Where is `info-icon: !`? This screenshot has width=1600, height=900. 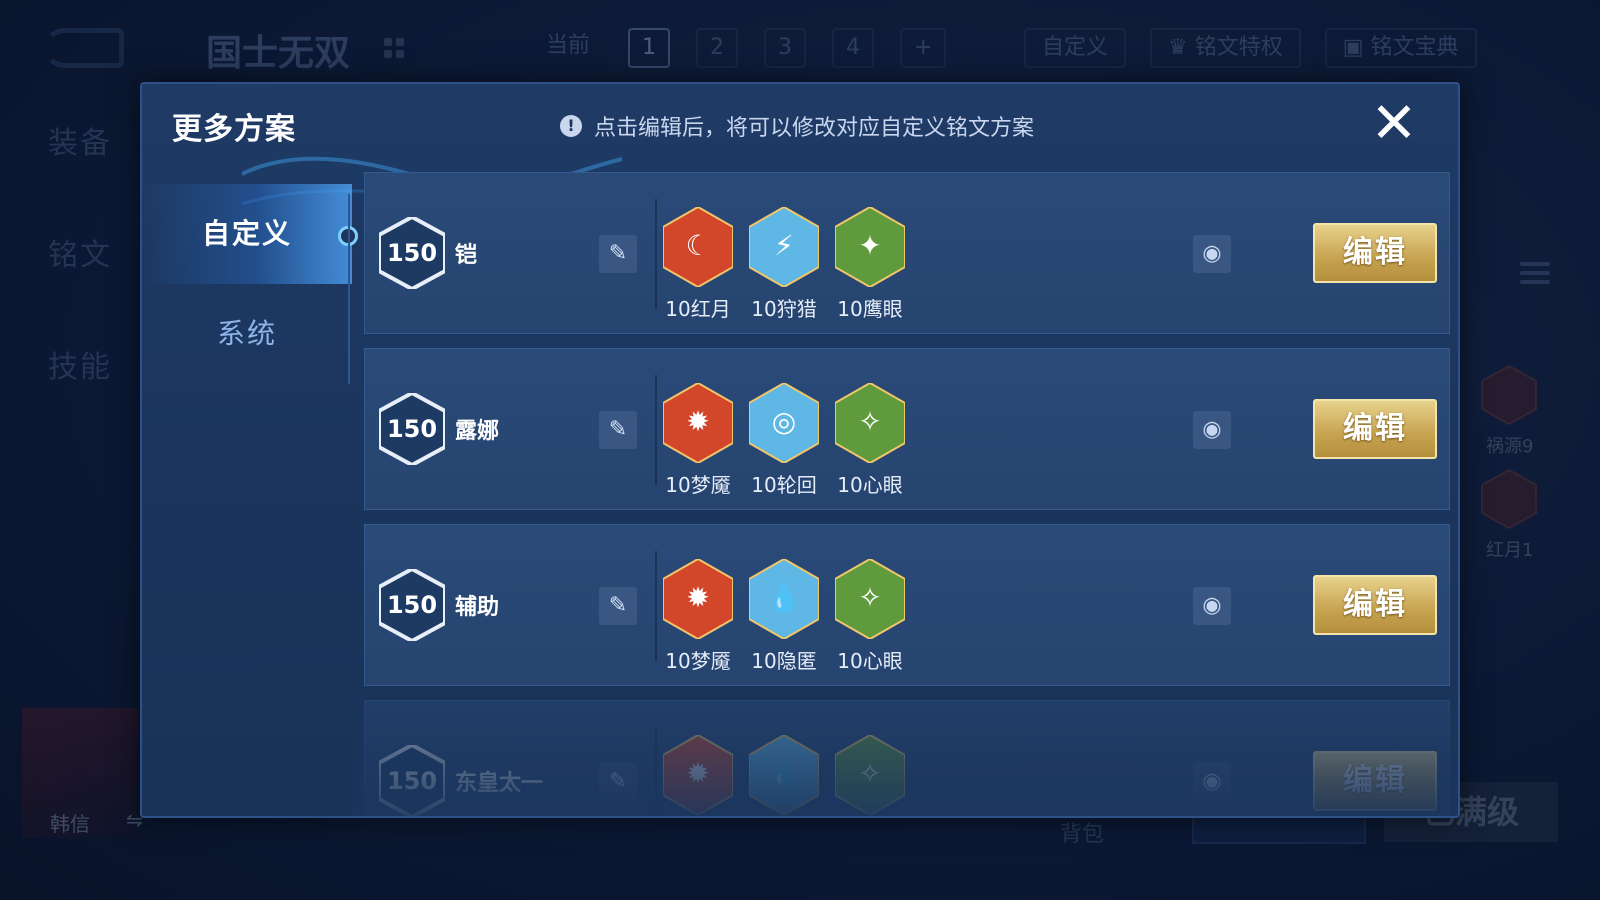 info-icon: ! is located at coordinates (571, 126).